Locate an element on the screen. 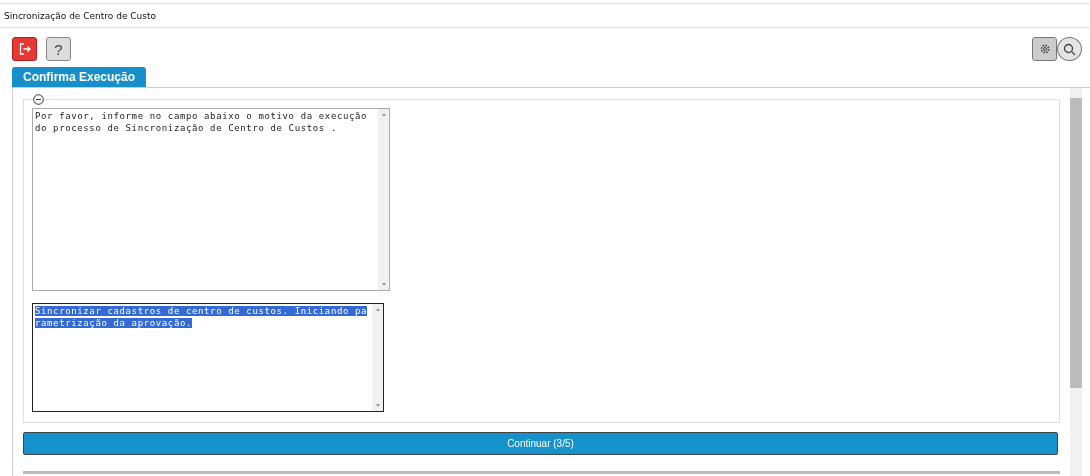  help-button: ? is located at coordinates (58, 49).